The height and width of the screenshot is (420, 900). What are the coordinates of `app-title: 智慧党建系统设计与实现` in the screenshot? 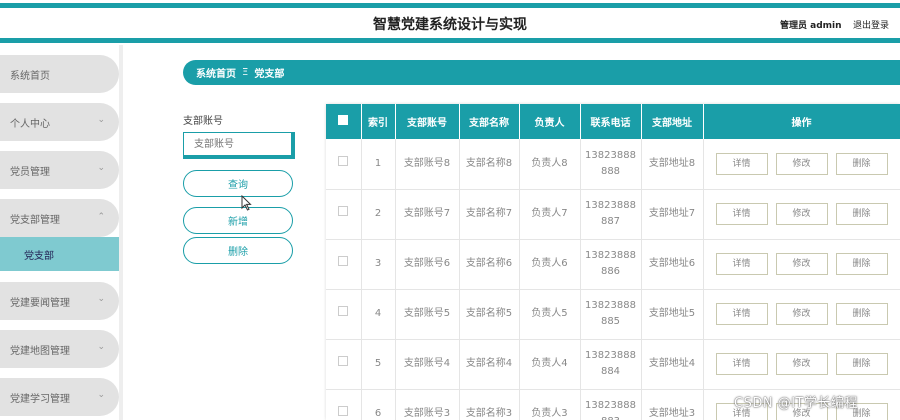 It's located at (450, 25).